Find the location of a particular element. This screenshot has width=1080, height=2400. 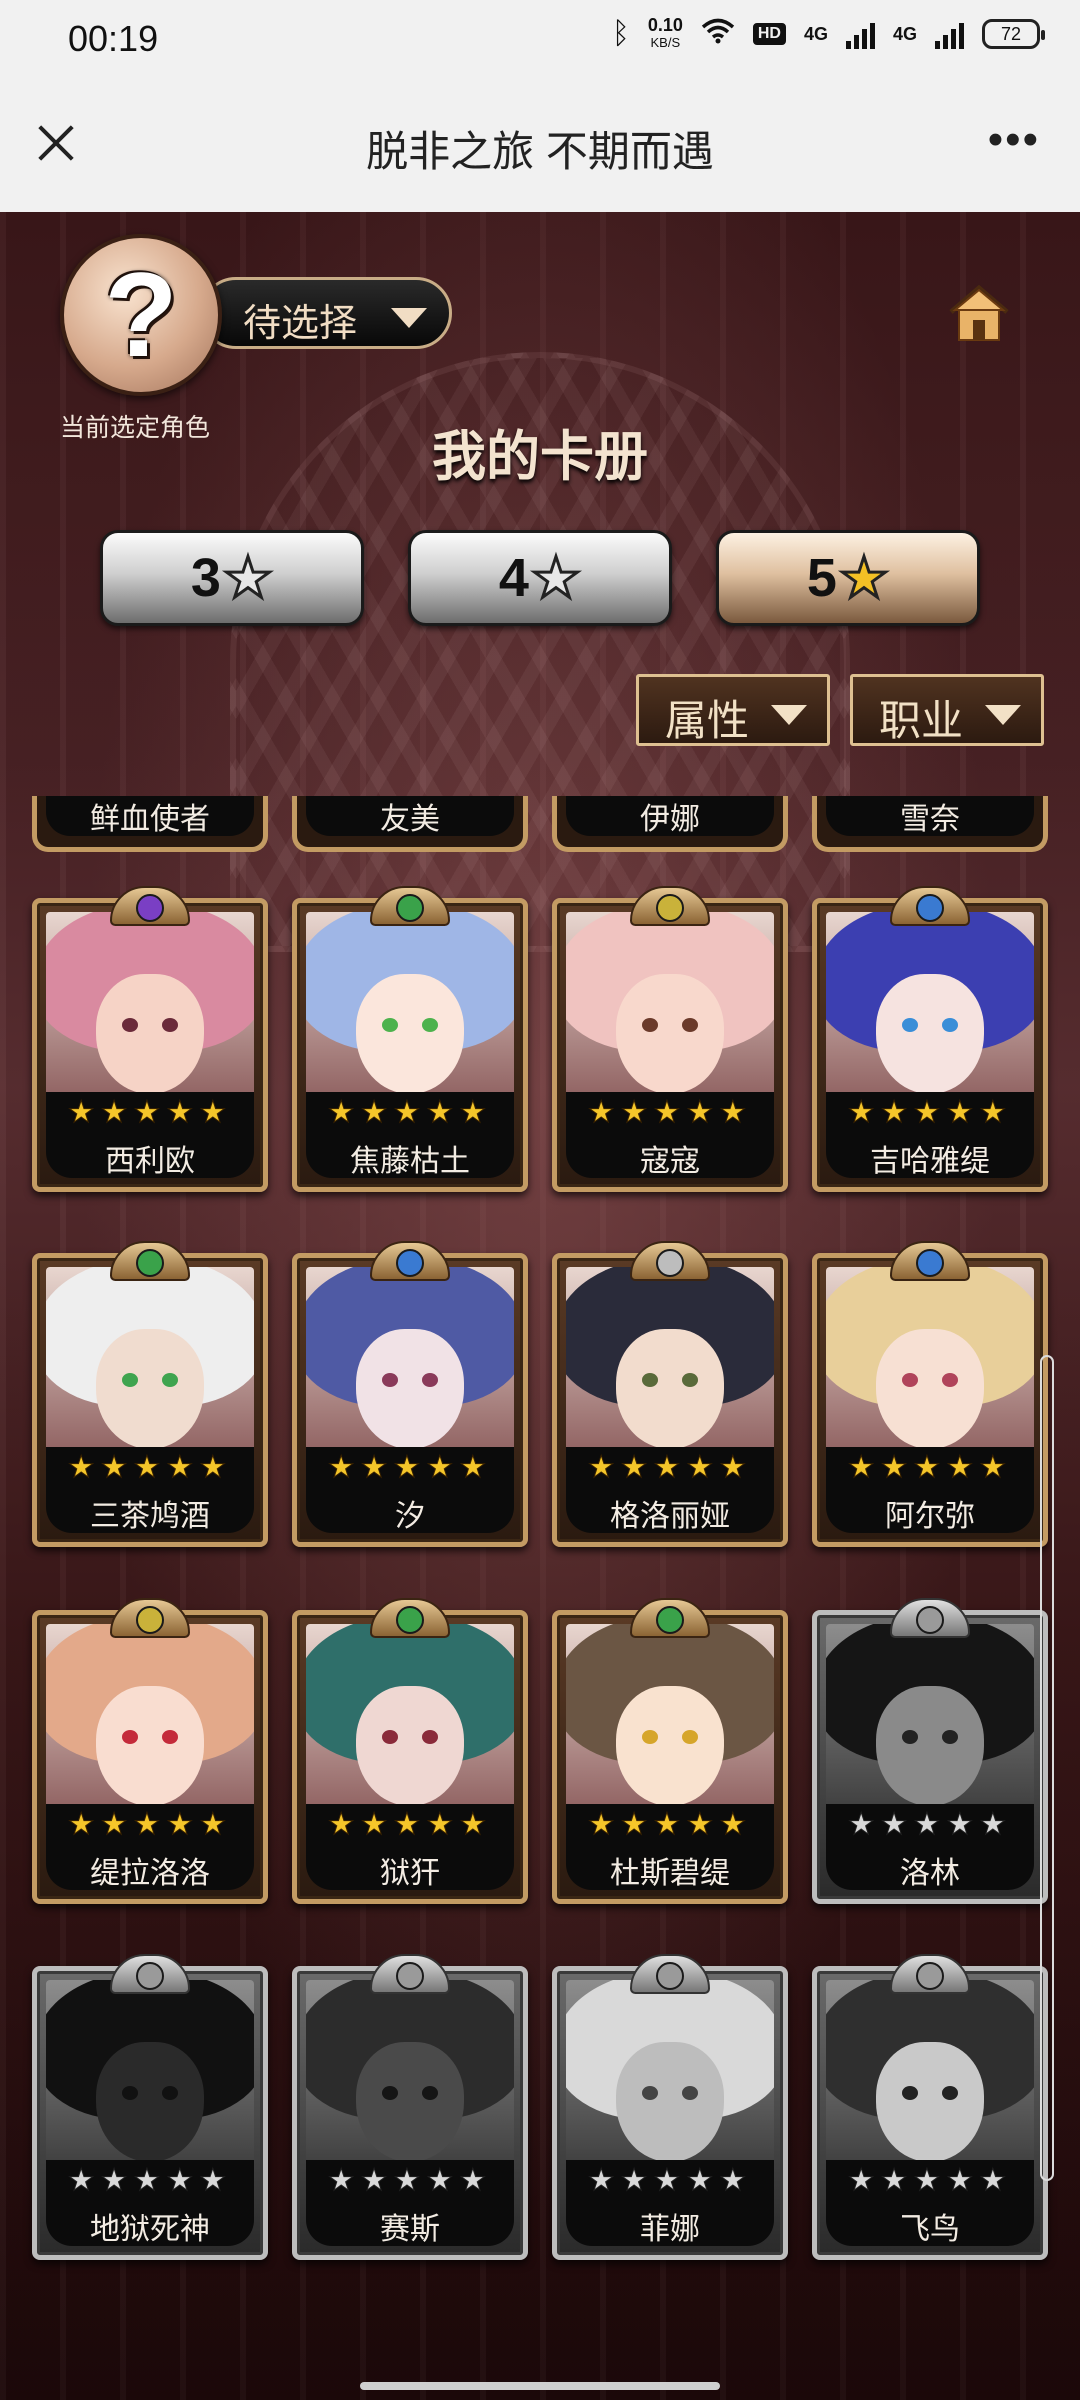

attribute-filter-dropdown: 属性 is located at coordinates (733, 710).